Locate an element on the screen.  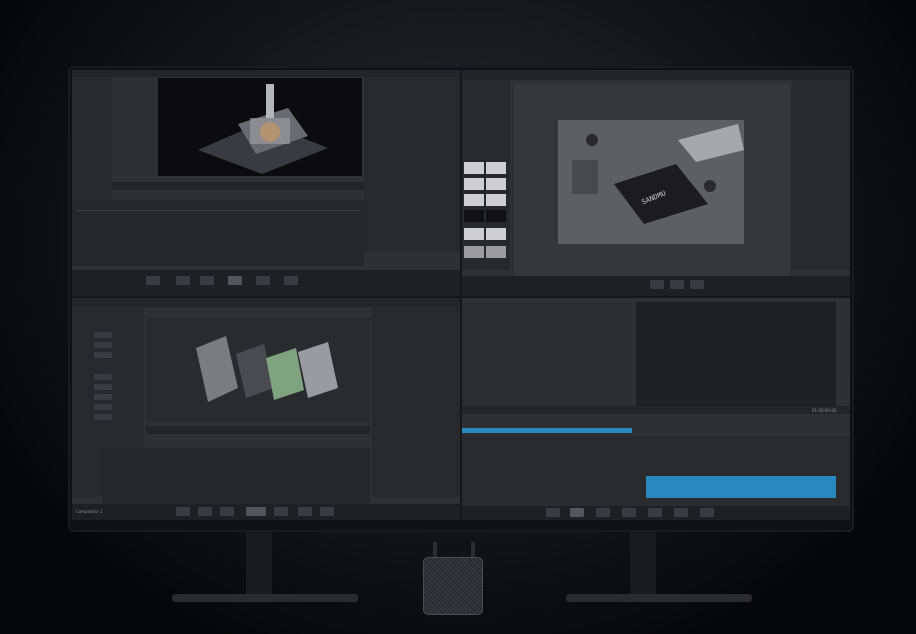
exploded-device-render is located at coordinates (267, 369).